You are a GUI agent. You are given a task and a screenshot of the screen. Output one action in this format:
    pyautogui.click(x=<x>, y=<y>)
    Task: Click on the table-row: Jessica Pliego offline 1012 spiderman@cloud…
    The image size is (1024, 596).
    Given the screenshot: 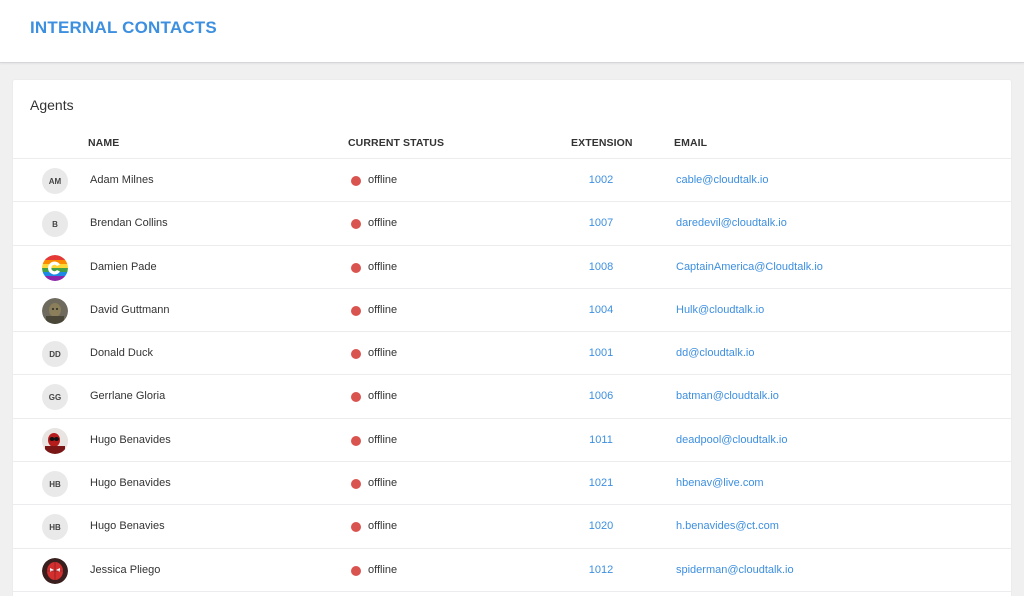 What is the action you would take?
    pyautogui.click(x=512, y=570)
    